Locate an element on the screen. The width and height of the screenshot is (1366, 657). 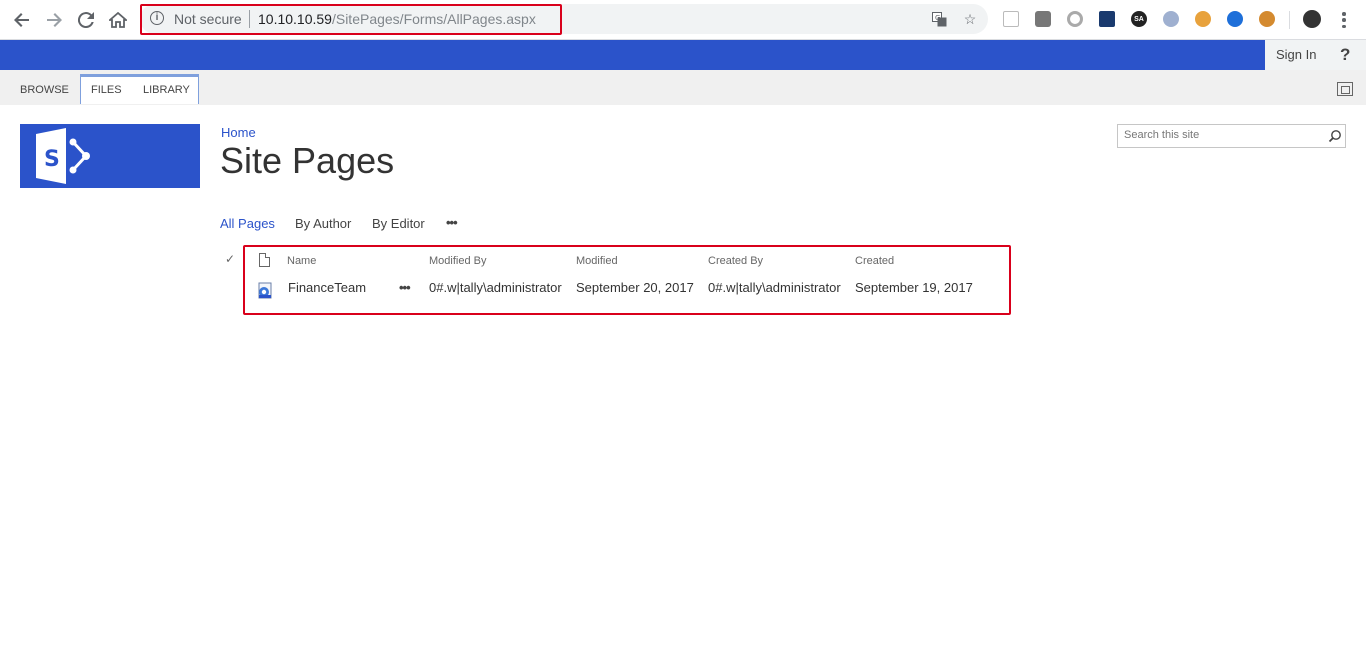
extension-ring-icon is located at coordinates (1075, 19).